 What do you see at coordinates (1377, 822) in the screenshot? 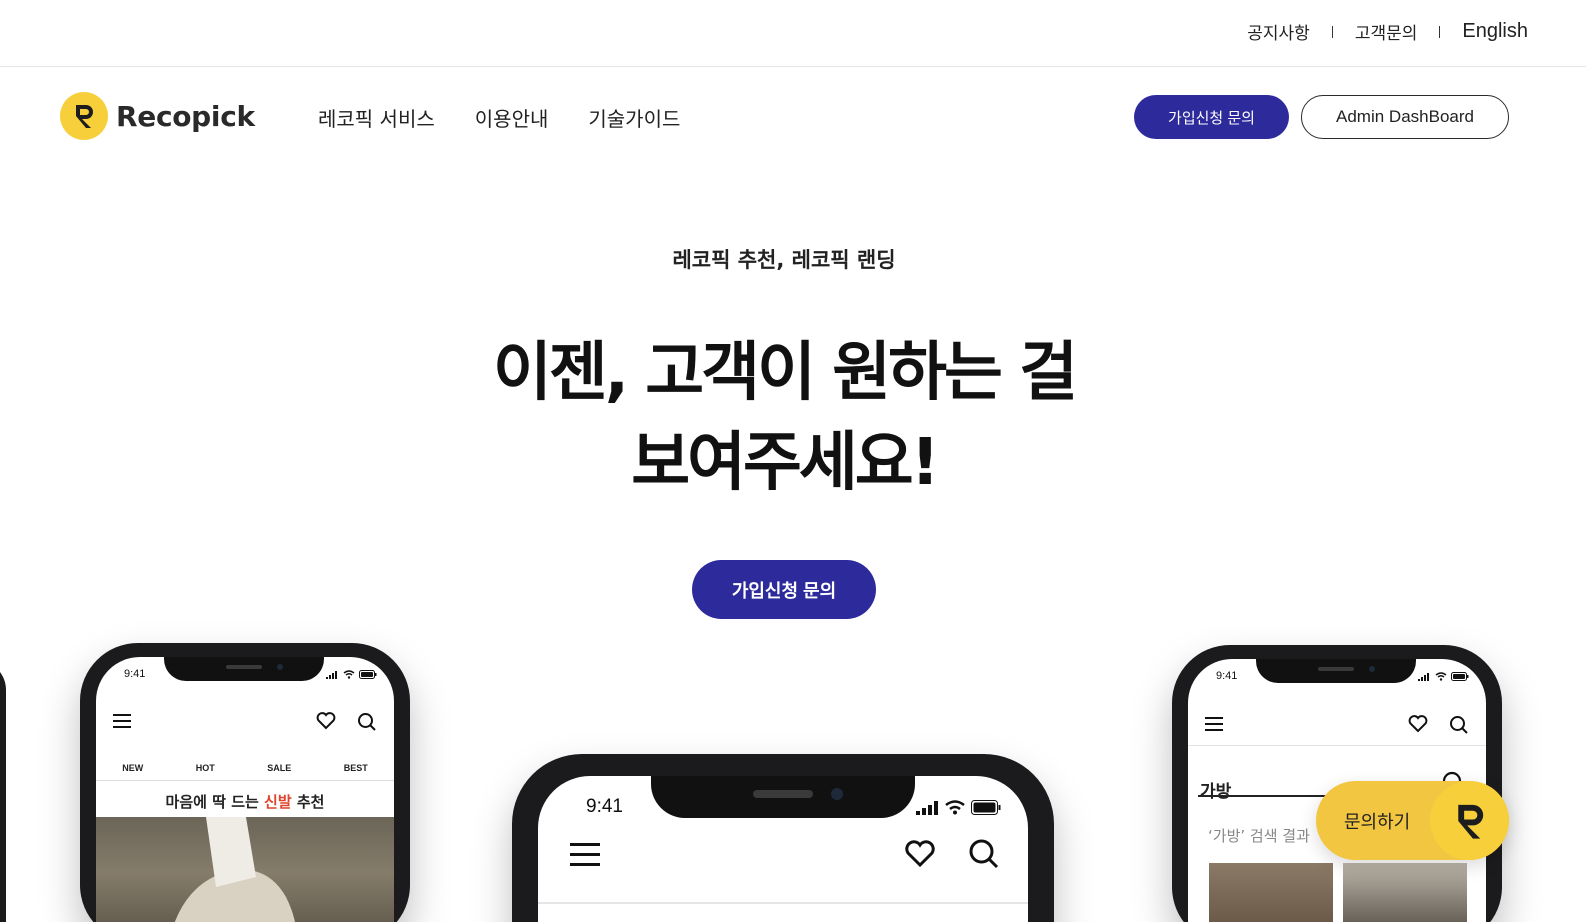
I see `floating-inquiry-label: 문의하기` at bounding box center [1377, 822].